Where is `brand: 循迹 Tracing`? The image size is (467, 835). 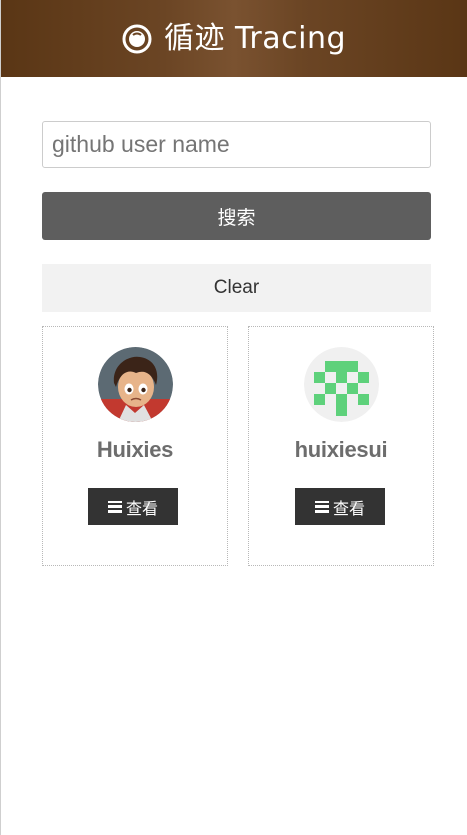
brand: 循迹 Tracing is located at coordinates (234, 38).